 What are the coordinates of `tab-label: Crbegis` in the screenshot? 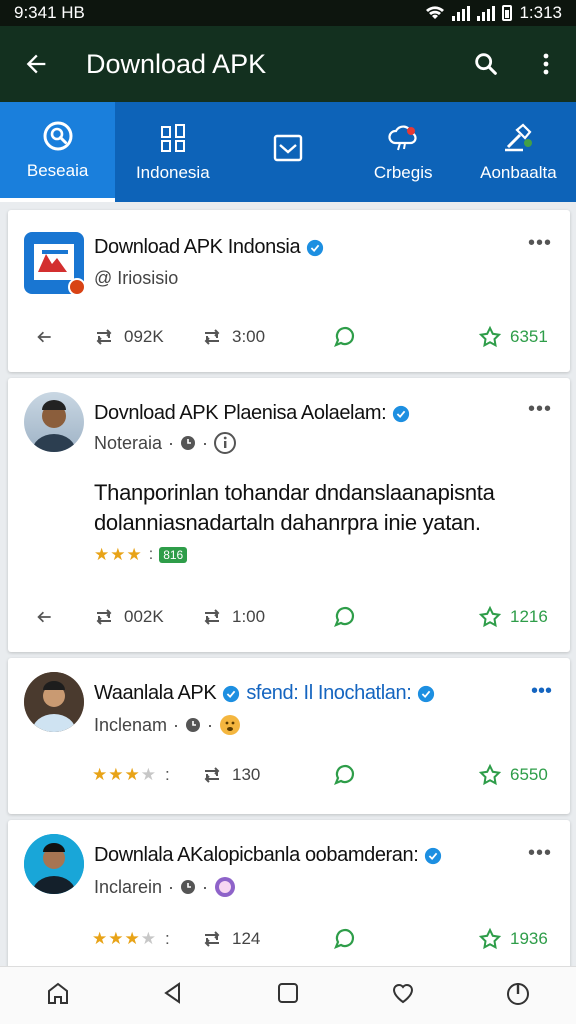 It's located at (403, 172).